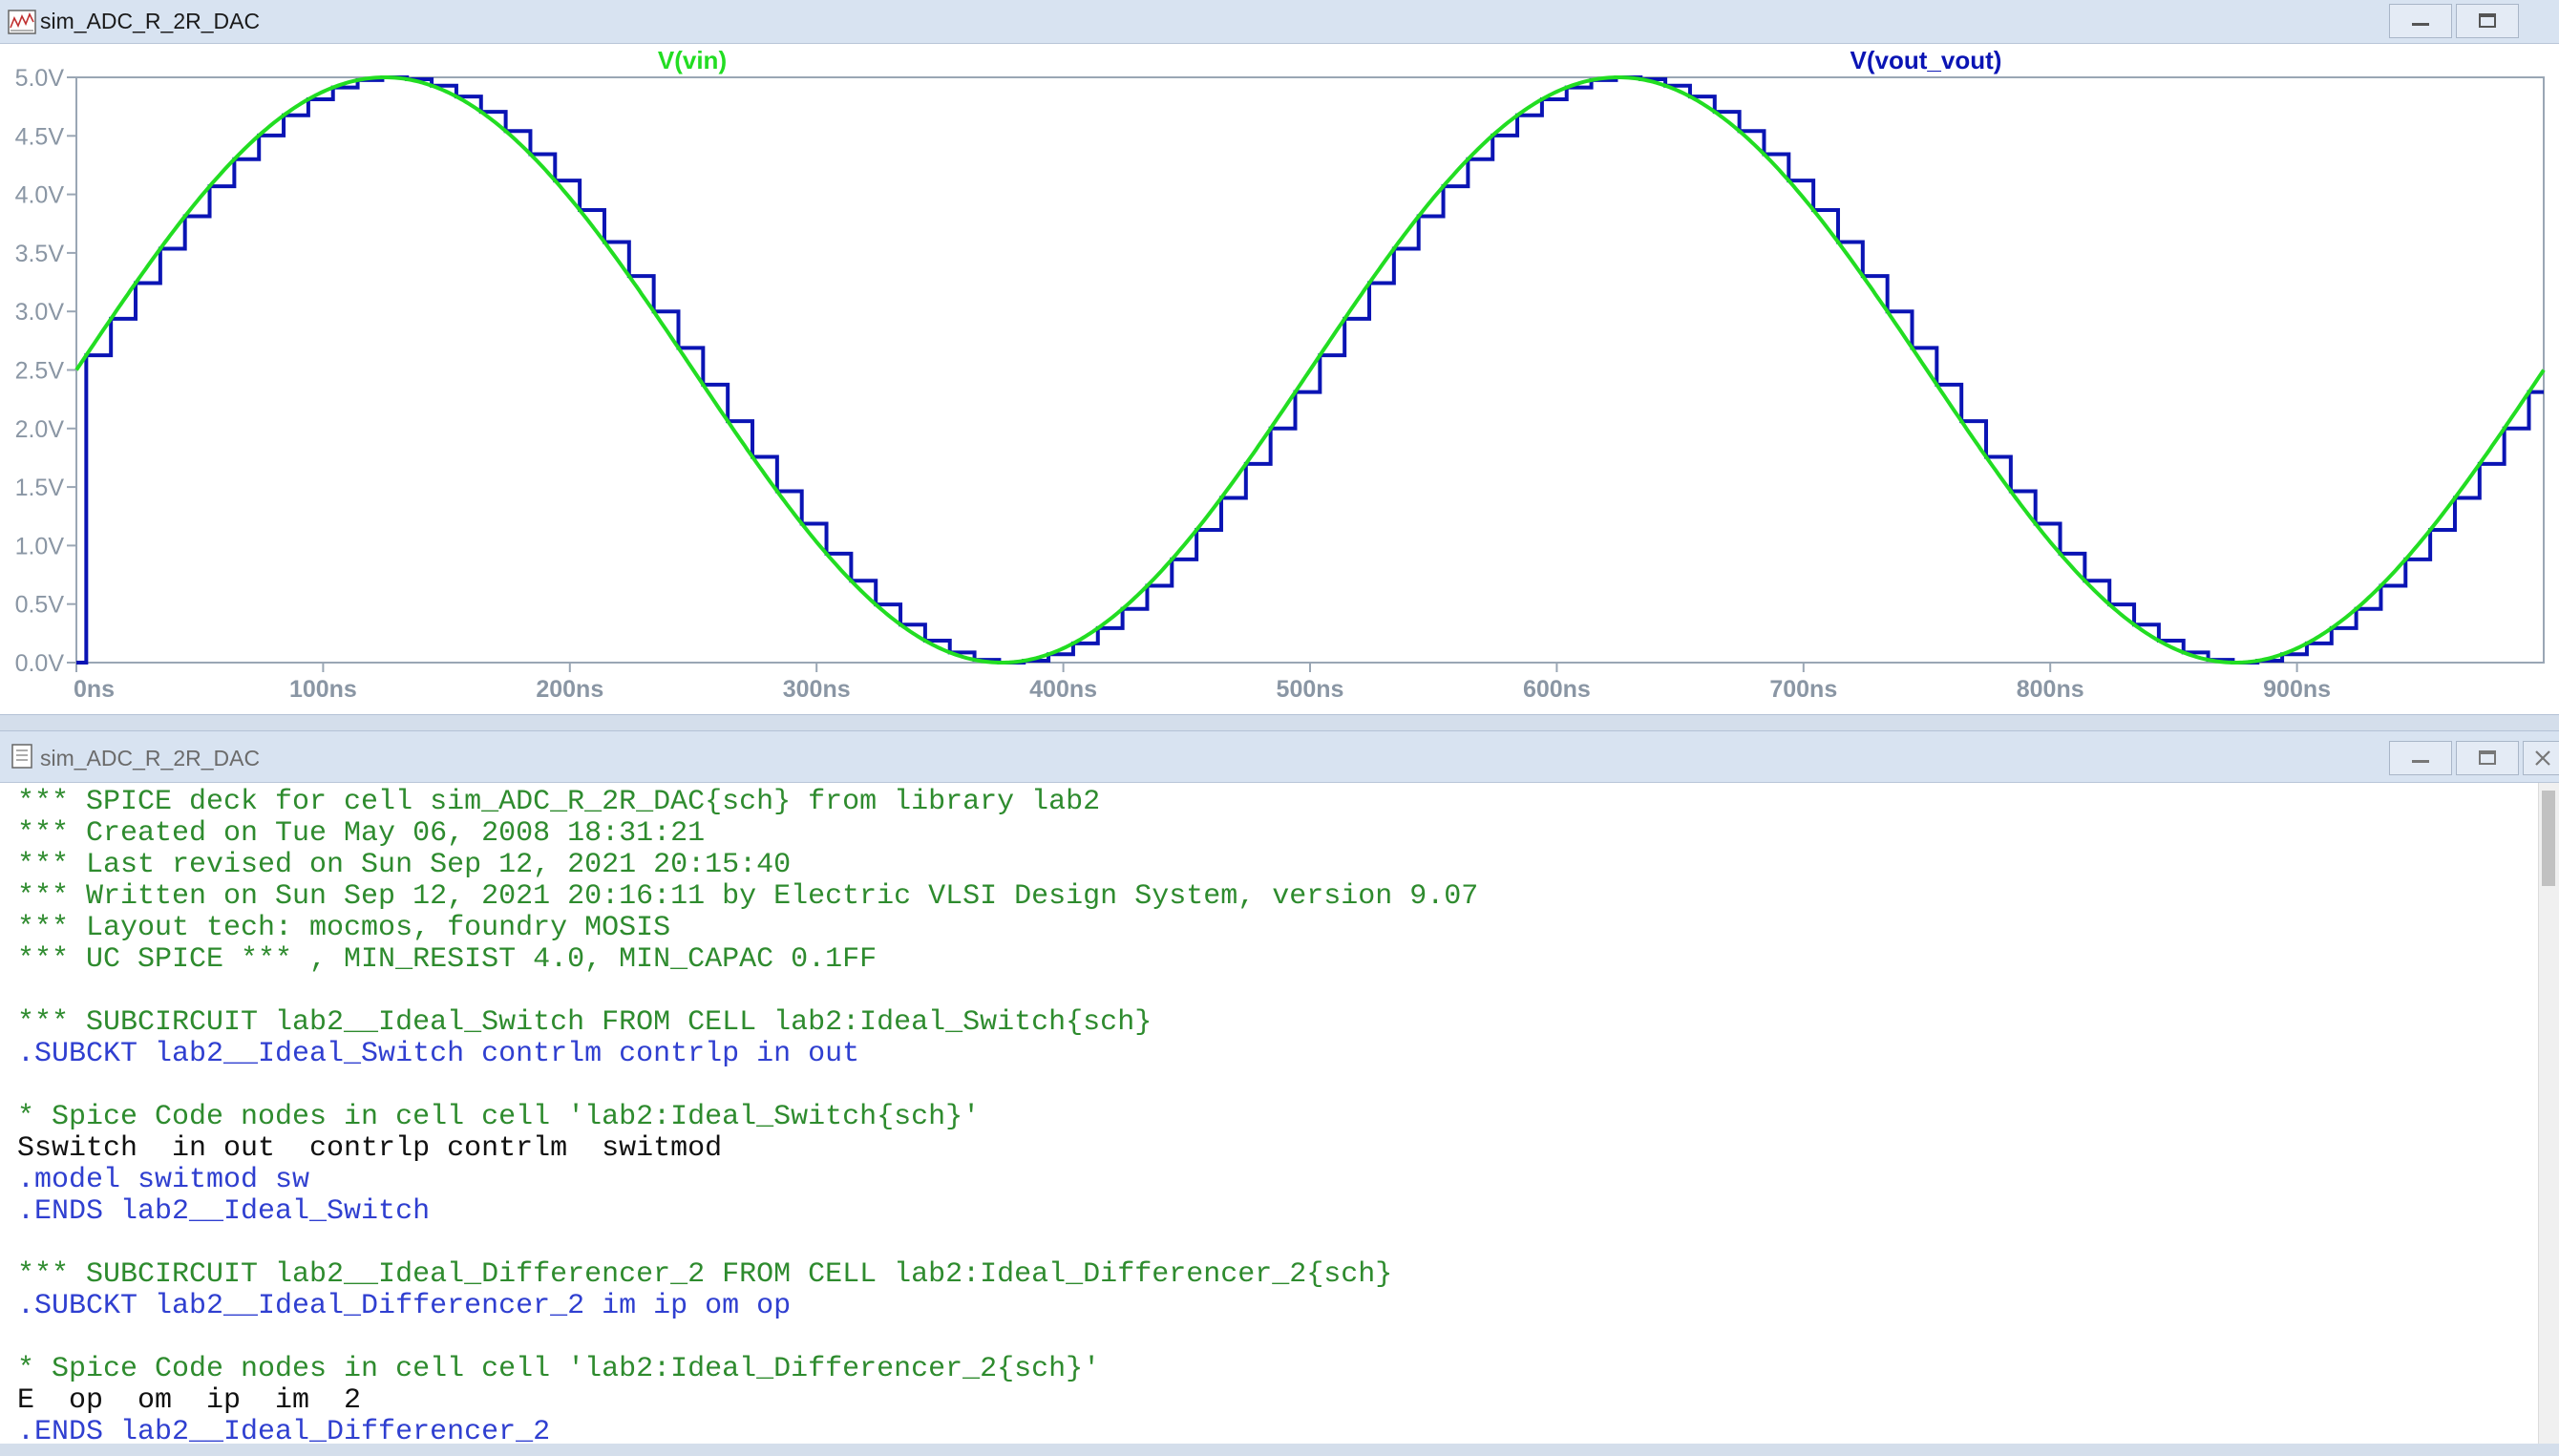 The height and width of the screenshot is (1456, 2559). I want to click on x-tick-label: 0ns, so click(94, 689).